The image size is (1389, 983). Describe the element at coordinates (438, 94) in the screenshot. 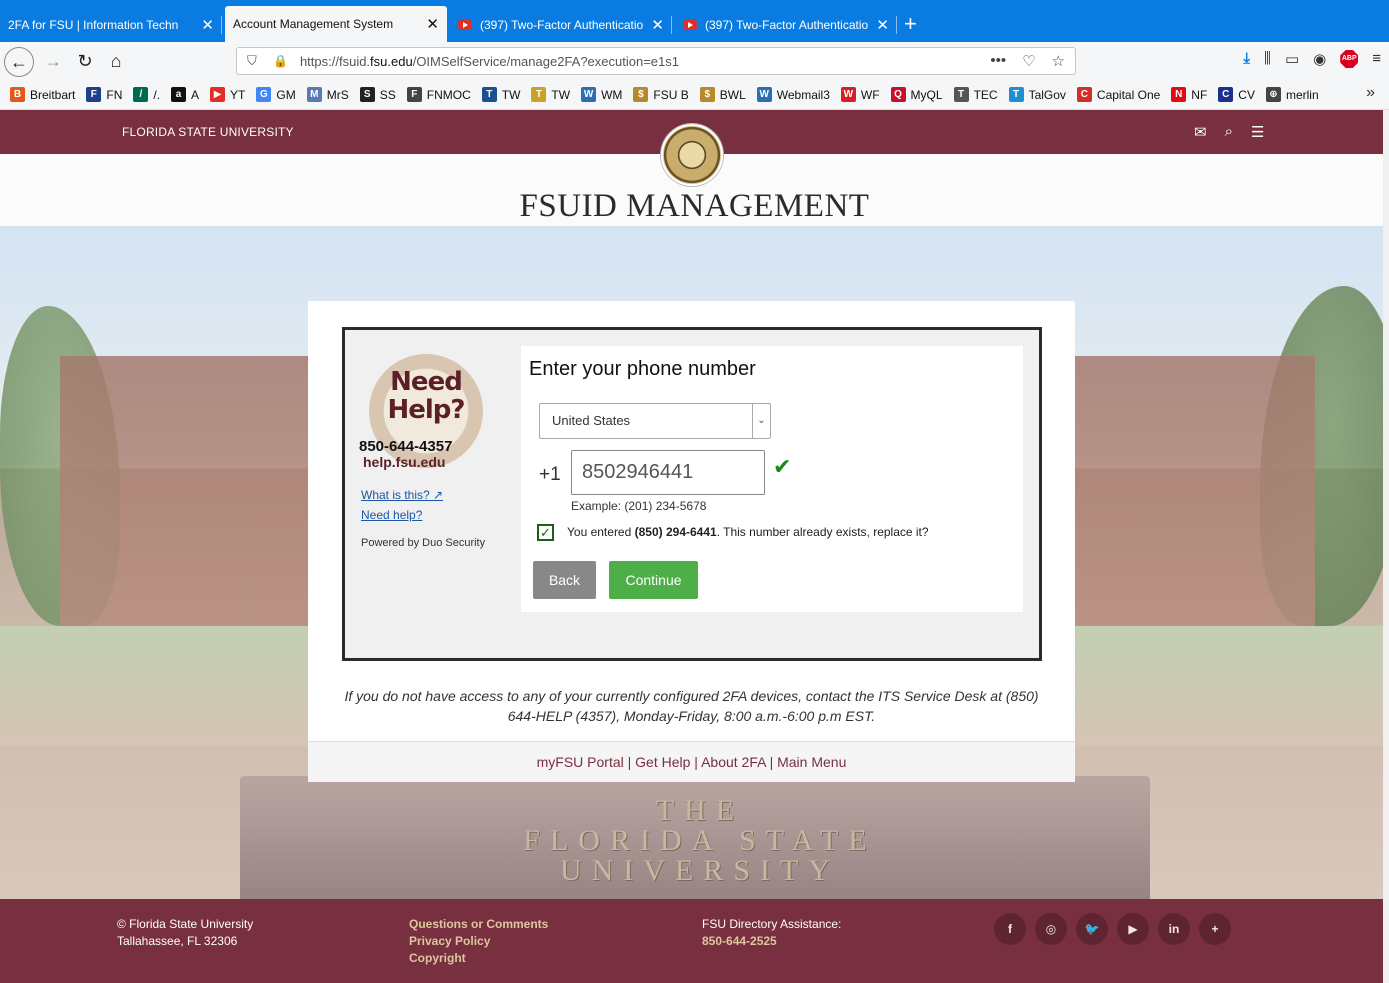

I see `bookmark-fnmoc: F FNMOC` at that location.